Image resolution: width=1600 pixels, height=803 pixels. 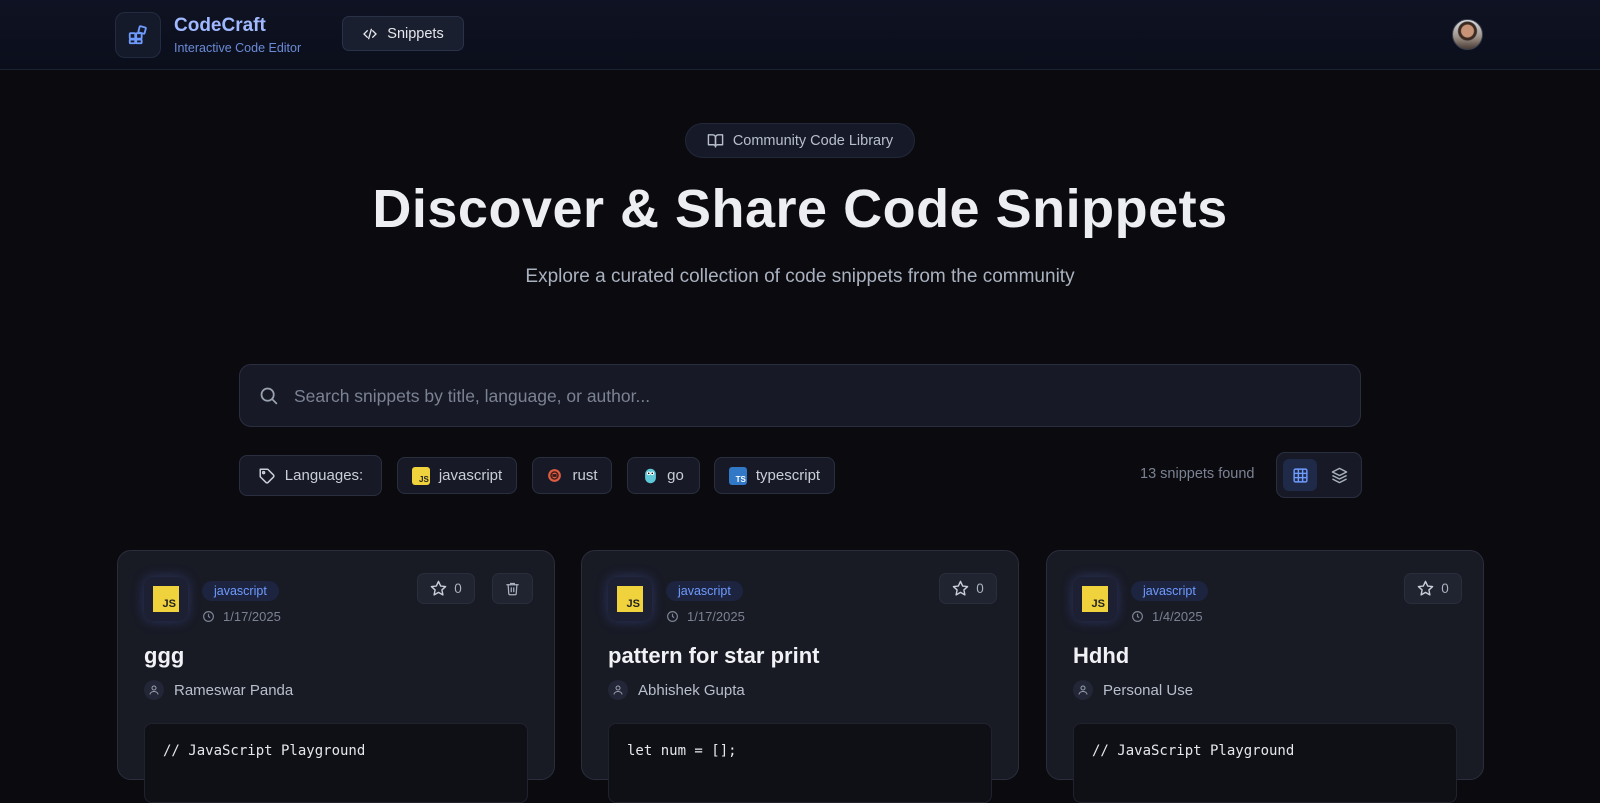 I want to click on code-icon, so click(x=370, y=33).